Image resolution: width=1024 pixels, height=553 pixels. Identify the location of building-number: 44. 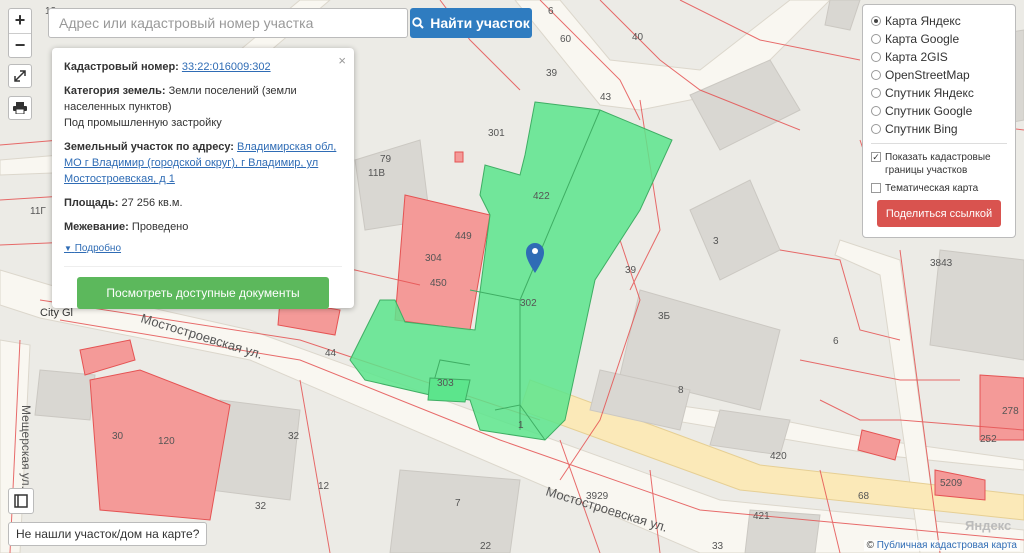
(331, 353).